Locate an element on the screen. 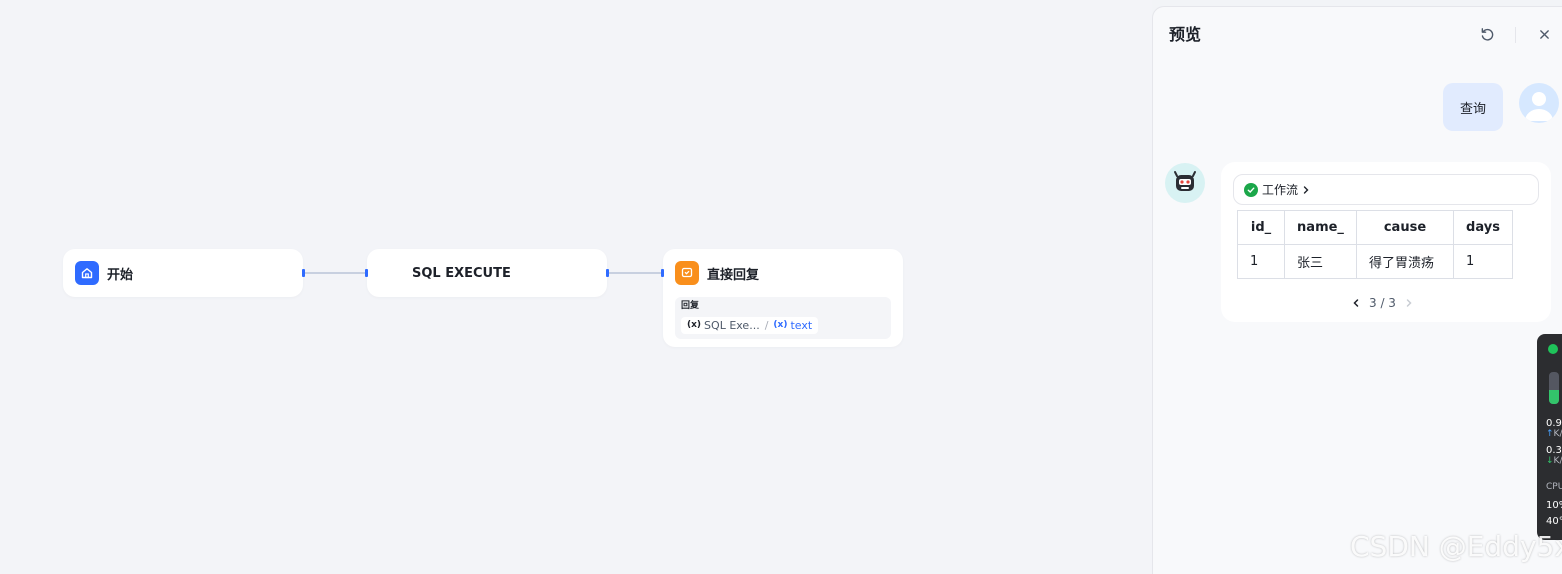  variable-chip: (x) SQL Exe... / (x) text is located at coordinates (750, 325).